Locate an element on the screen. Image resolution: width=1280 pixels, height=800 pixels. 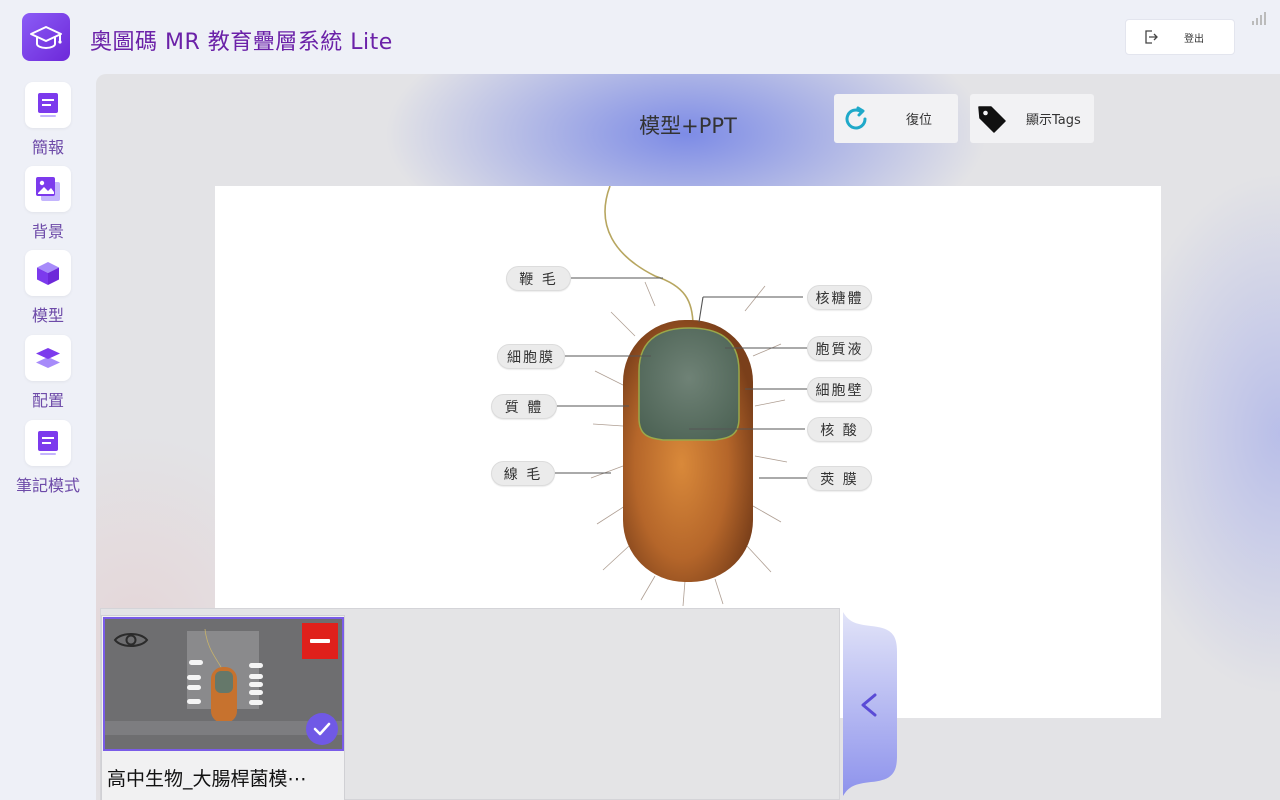
graduation-cap-icon is located at coordinates (46, 38).